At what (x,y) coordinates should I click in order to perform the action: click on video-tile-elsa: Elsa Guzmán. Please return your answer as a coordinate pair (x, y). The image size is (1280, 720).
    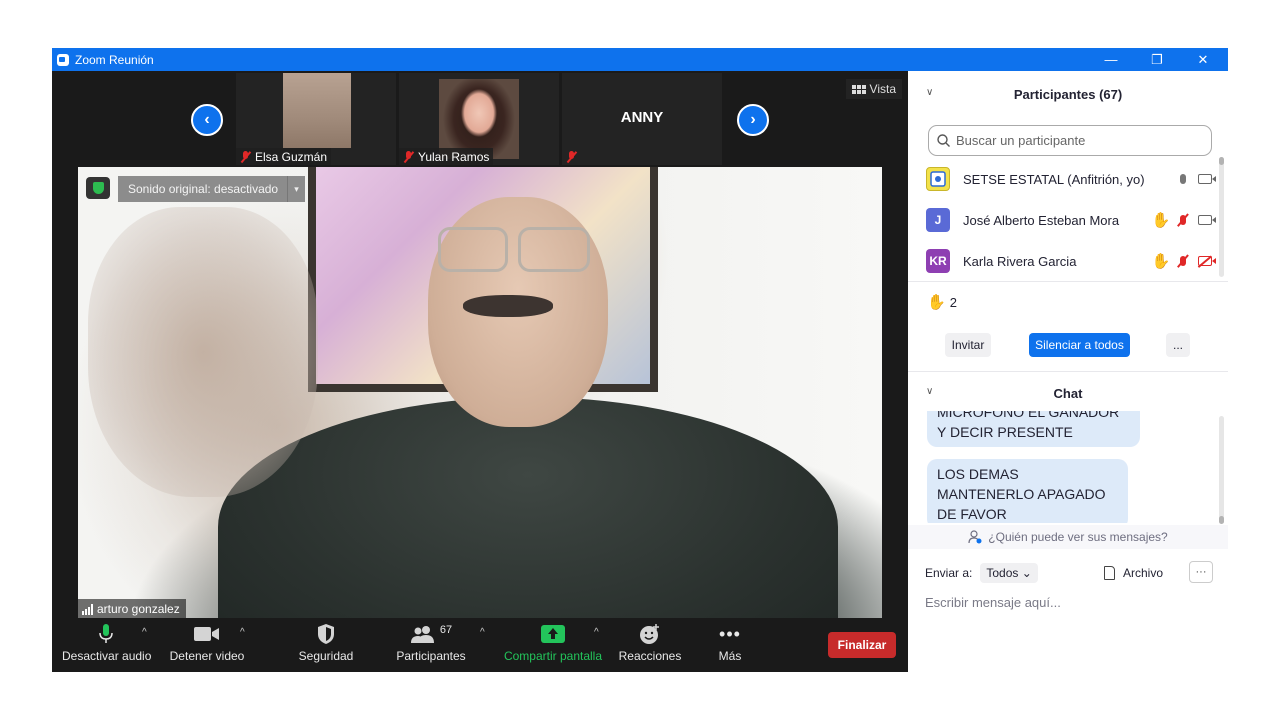
    Looking at the image, I should click on (316, 119).